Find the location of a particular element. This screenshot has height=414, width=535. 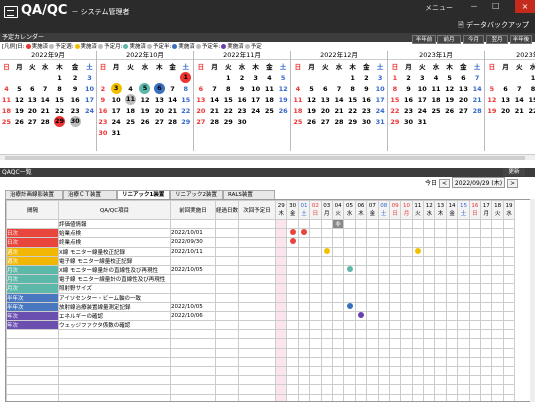

calendar-day: 28 is located at coordinates (339, 121).